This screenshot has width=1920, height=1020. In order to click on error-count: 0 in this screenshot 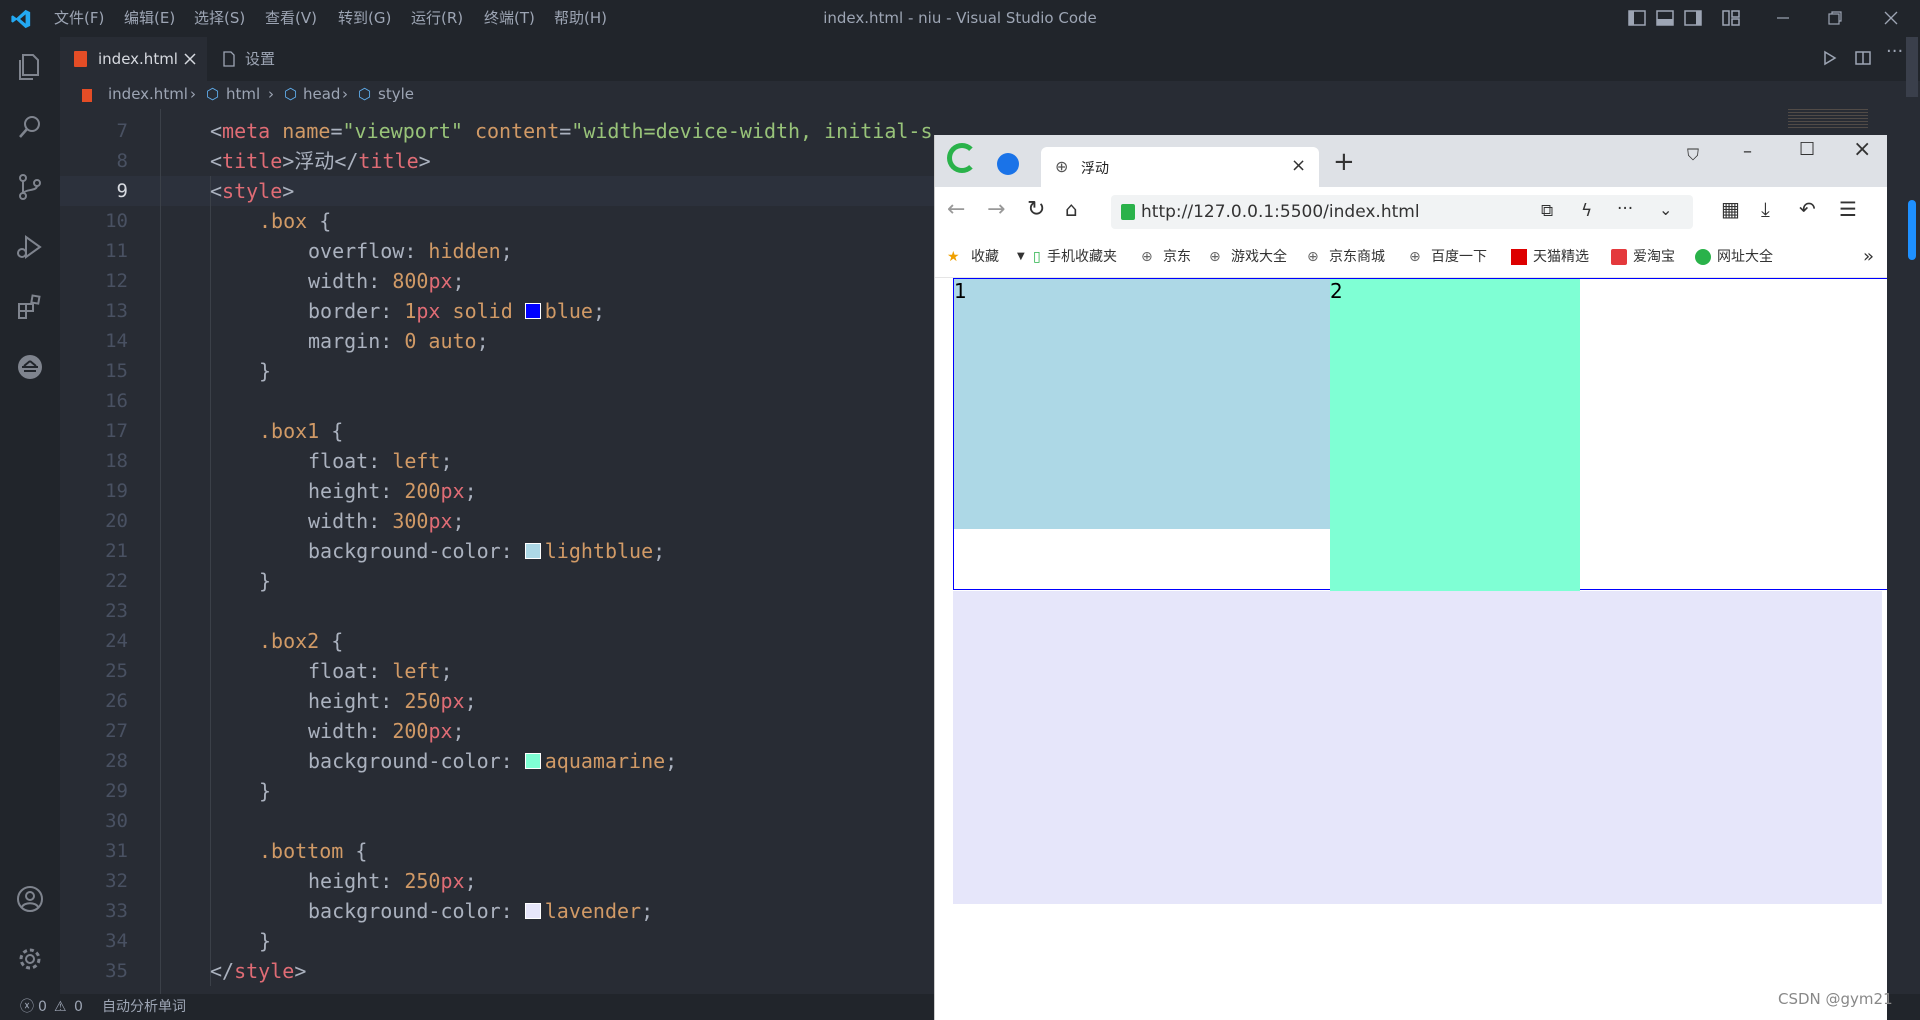, I will do `click(42, 1007)`.